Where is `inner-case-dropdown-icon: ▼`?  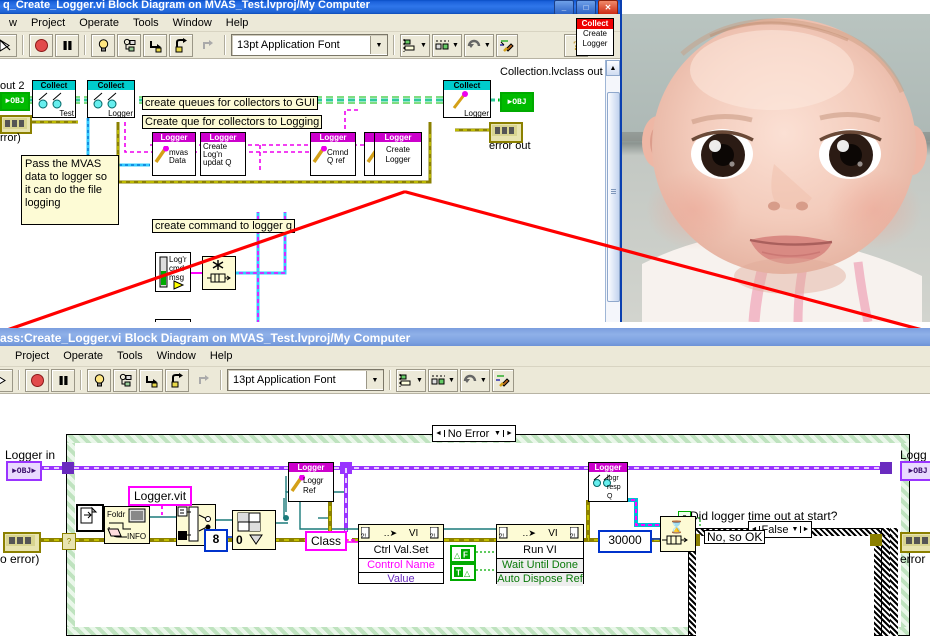 inner-case-dropdown-icon: ▼ is located at coordinates (795, 529).